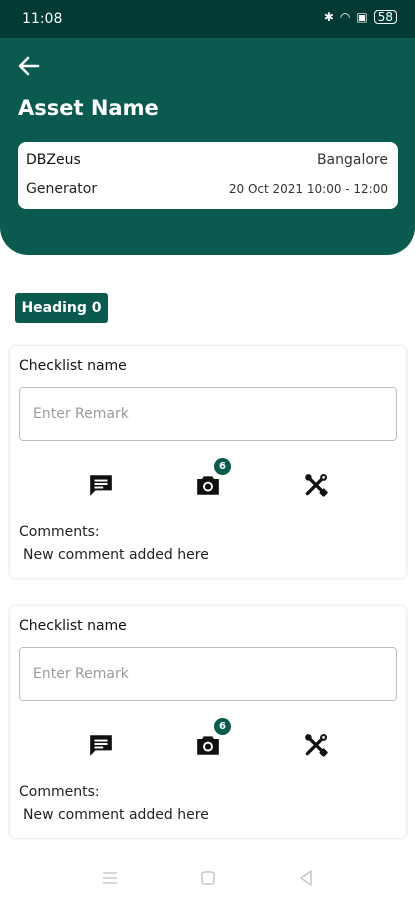 Image resolution: width=415 pixels, height=900 pixels. Describe the element at coordinates (385, 17) in the screenshot. I see `battery-icon: 58` at that location.